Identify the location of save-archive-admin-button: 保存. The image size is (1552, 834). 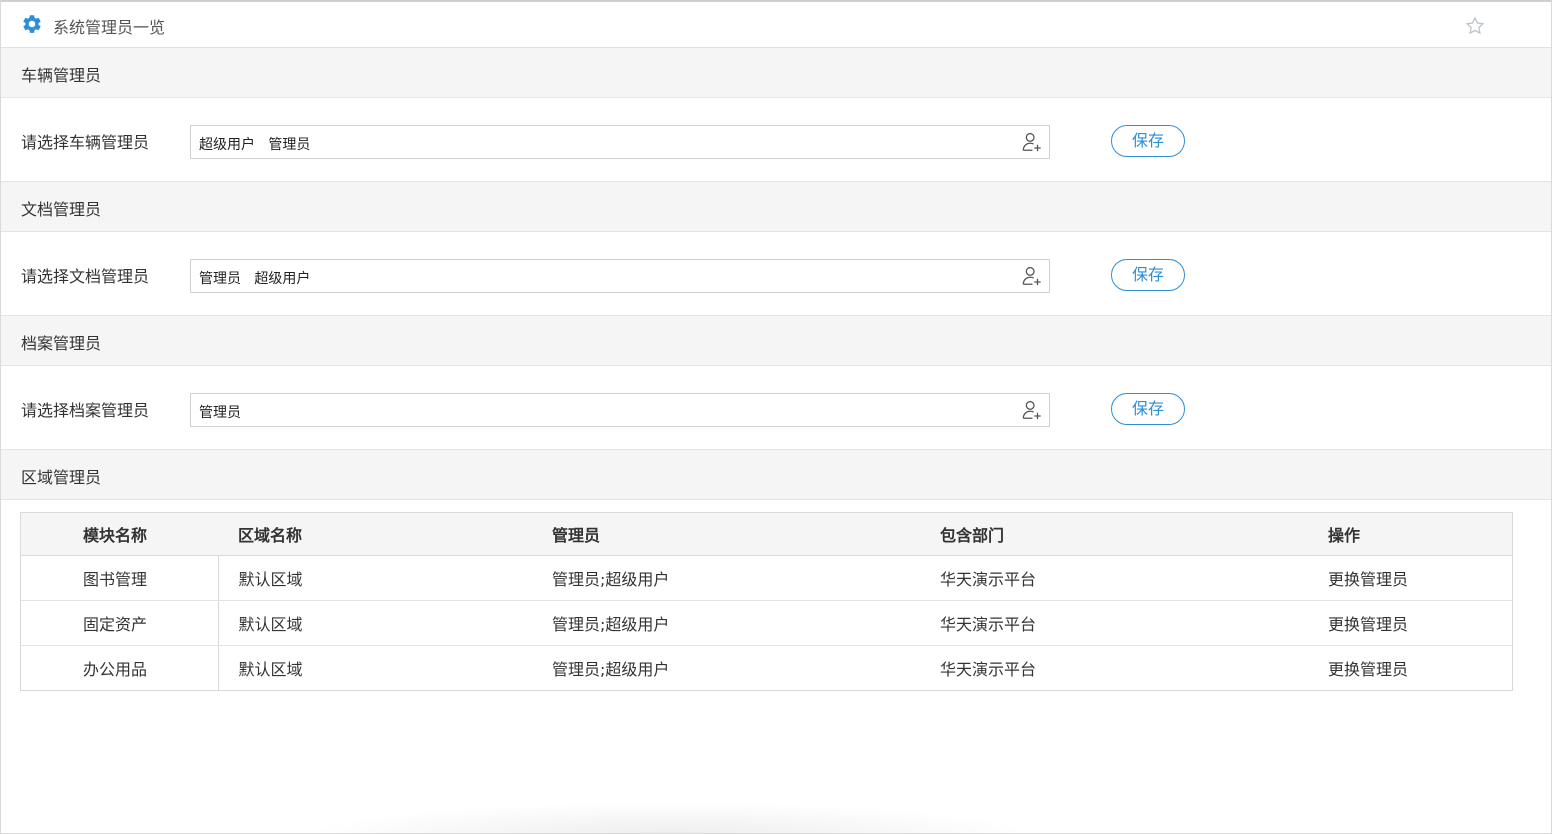
(1148, 409).